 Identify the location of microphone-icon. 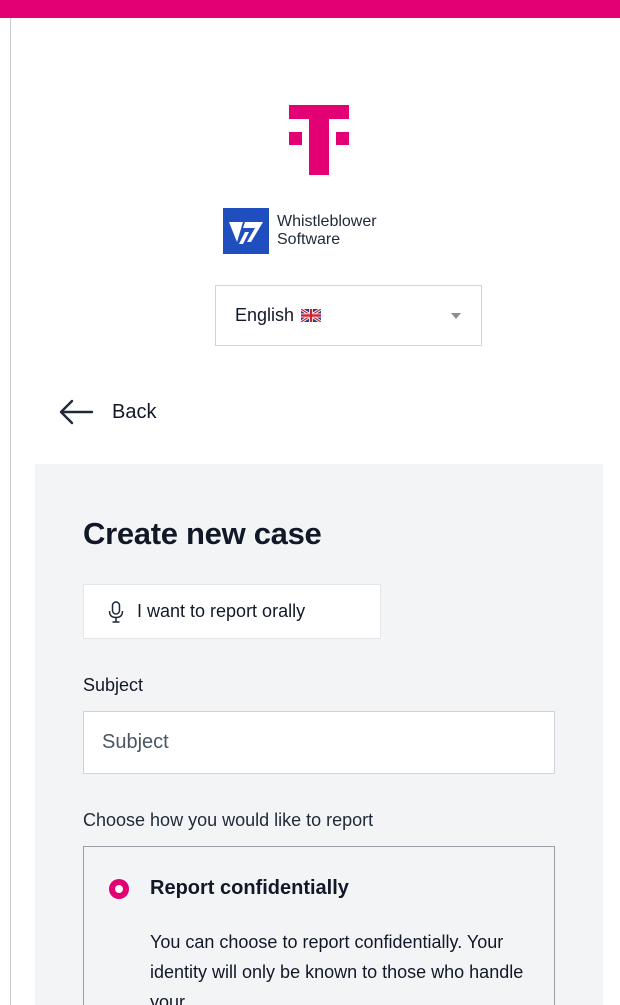
(116, 611).